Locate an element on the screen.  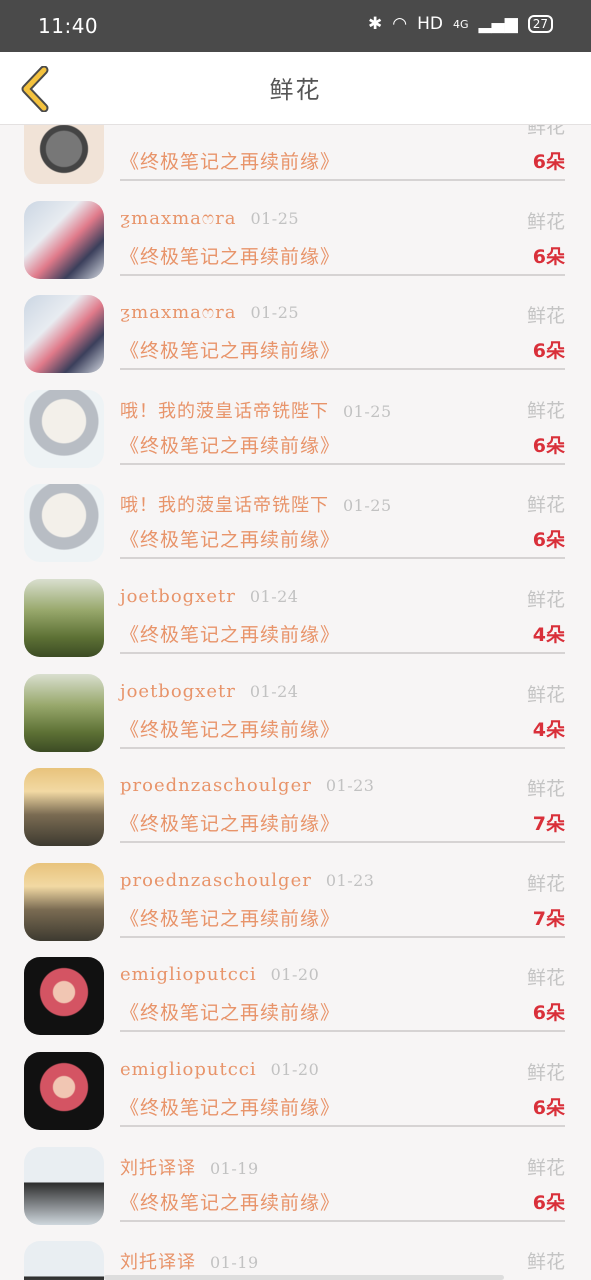
list-item: proednzaschoulger 01-23 鲜花《终极笔记之再续前缘》 7朵 is located at coordinates (295, 805).